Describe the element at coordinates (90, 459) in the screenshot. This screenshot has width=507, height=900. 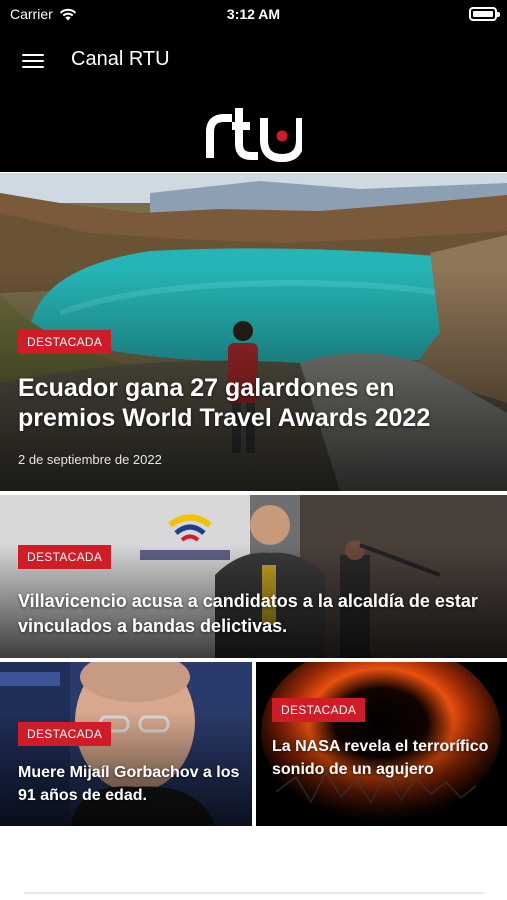
I see `article-date: 2 de septiembre de 2022` at that location.